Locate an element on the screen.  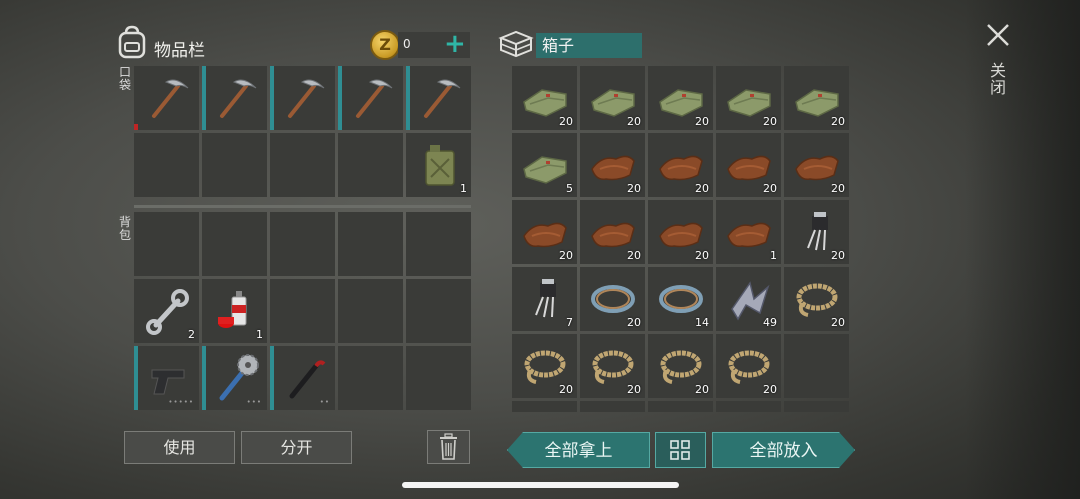
box-slot: 5 is located at coordinates (544, 165).